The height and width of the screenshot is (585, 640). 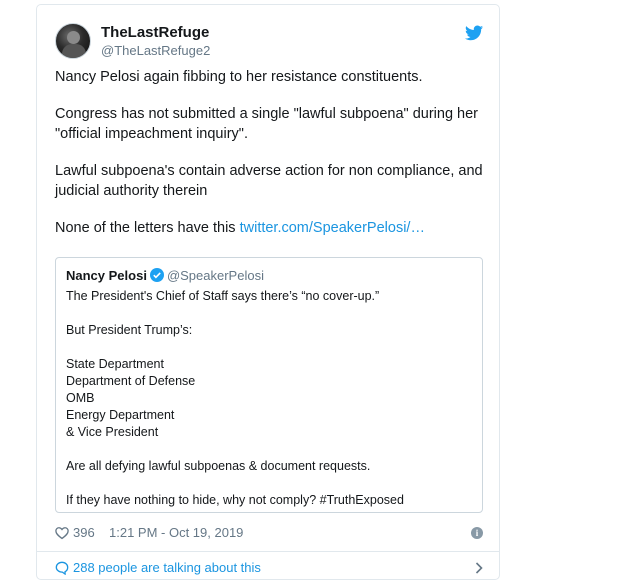 What do you see at coordinates (131, 381) in the screenshot?
I see `quoted-list-item: Department of Defense` at bounding box center [131, 381].